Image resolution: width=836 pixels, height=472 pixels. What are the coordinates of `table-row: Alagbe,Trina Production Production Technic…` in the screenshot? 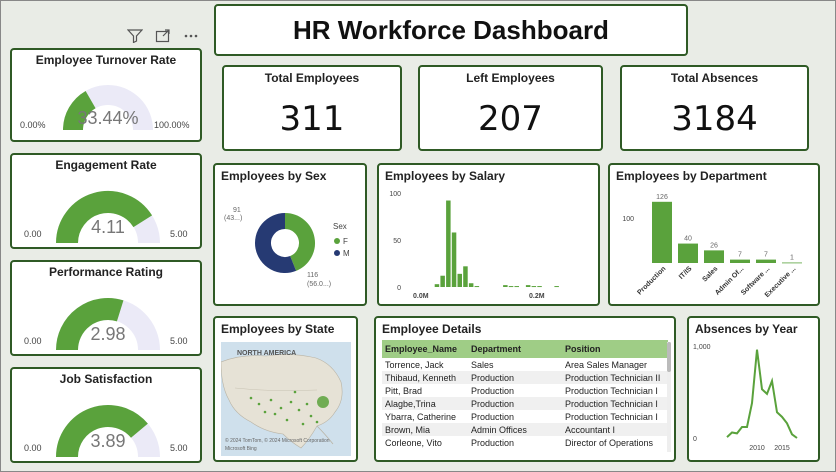 It's located at (525, 403).